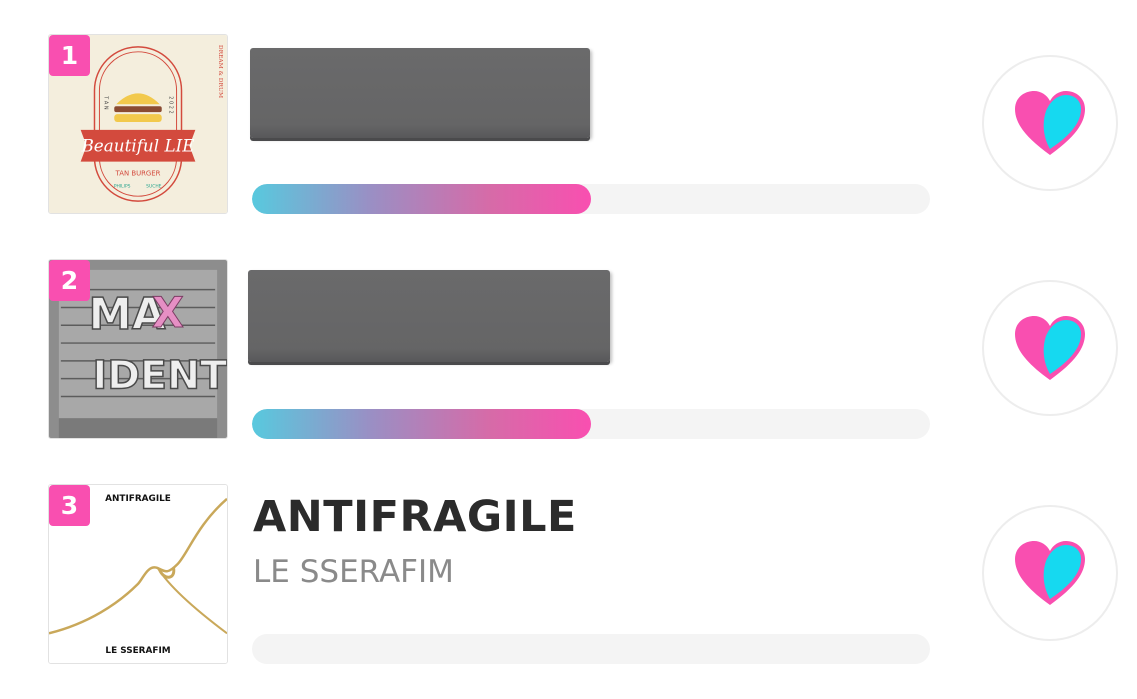 Image resolution: width=1137 pixels, height=699 pixels. What do you see at coordinates (138, 173) in the screenshot?
I see `cover-text-2: TAN BURGER` at bounding box center [138, 173].